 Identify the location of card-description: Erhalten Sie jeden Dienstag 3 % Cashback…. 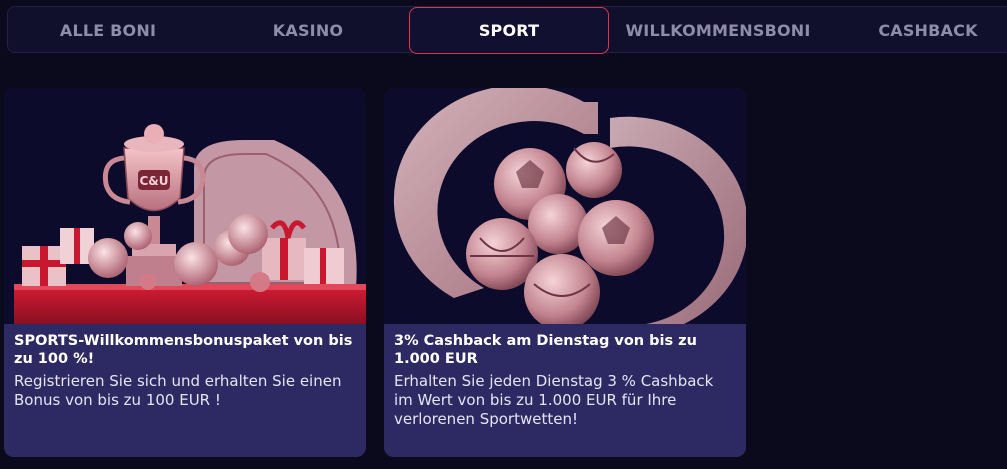
(554, 400).